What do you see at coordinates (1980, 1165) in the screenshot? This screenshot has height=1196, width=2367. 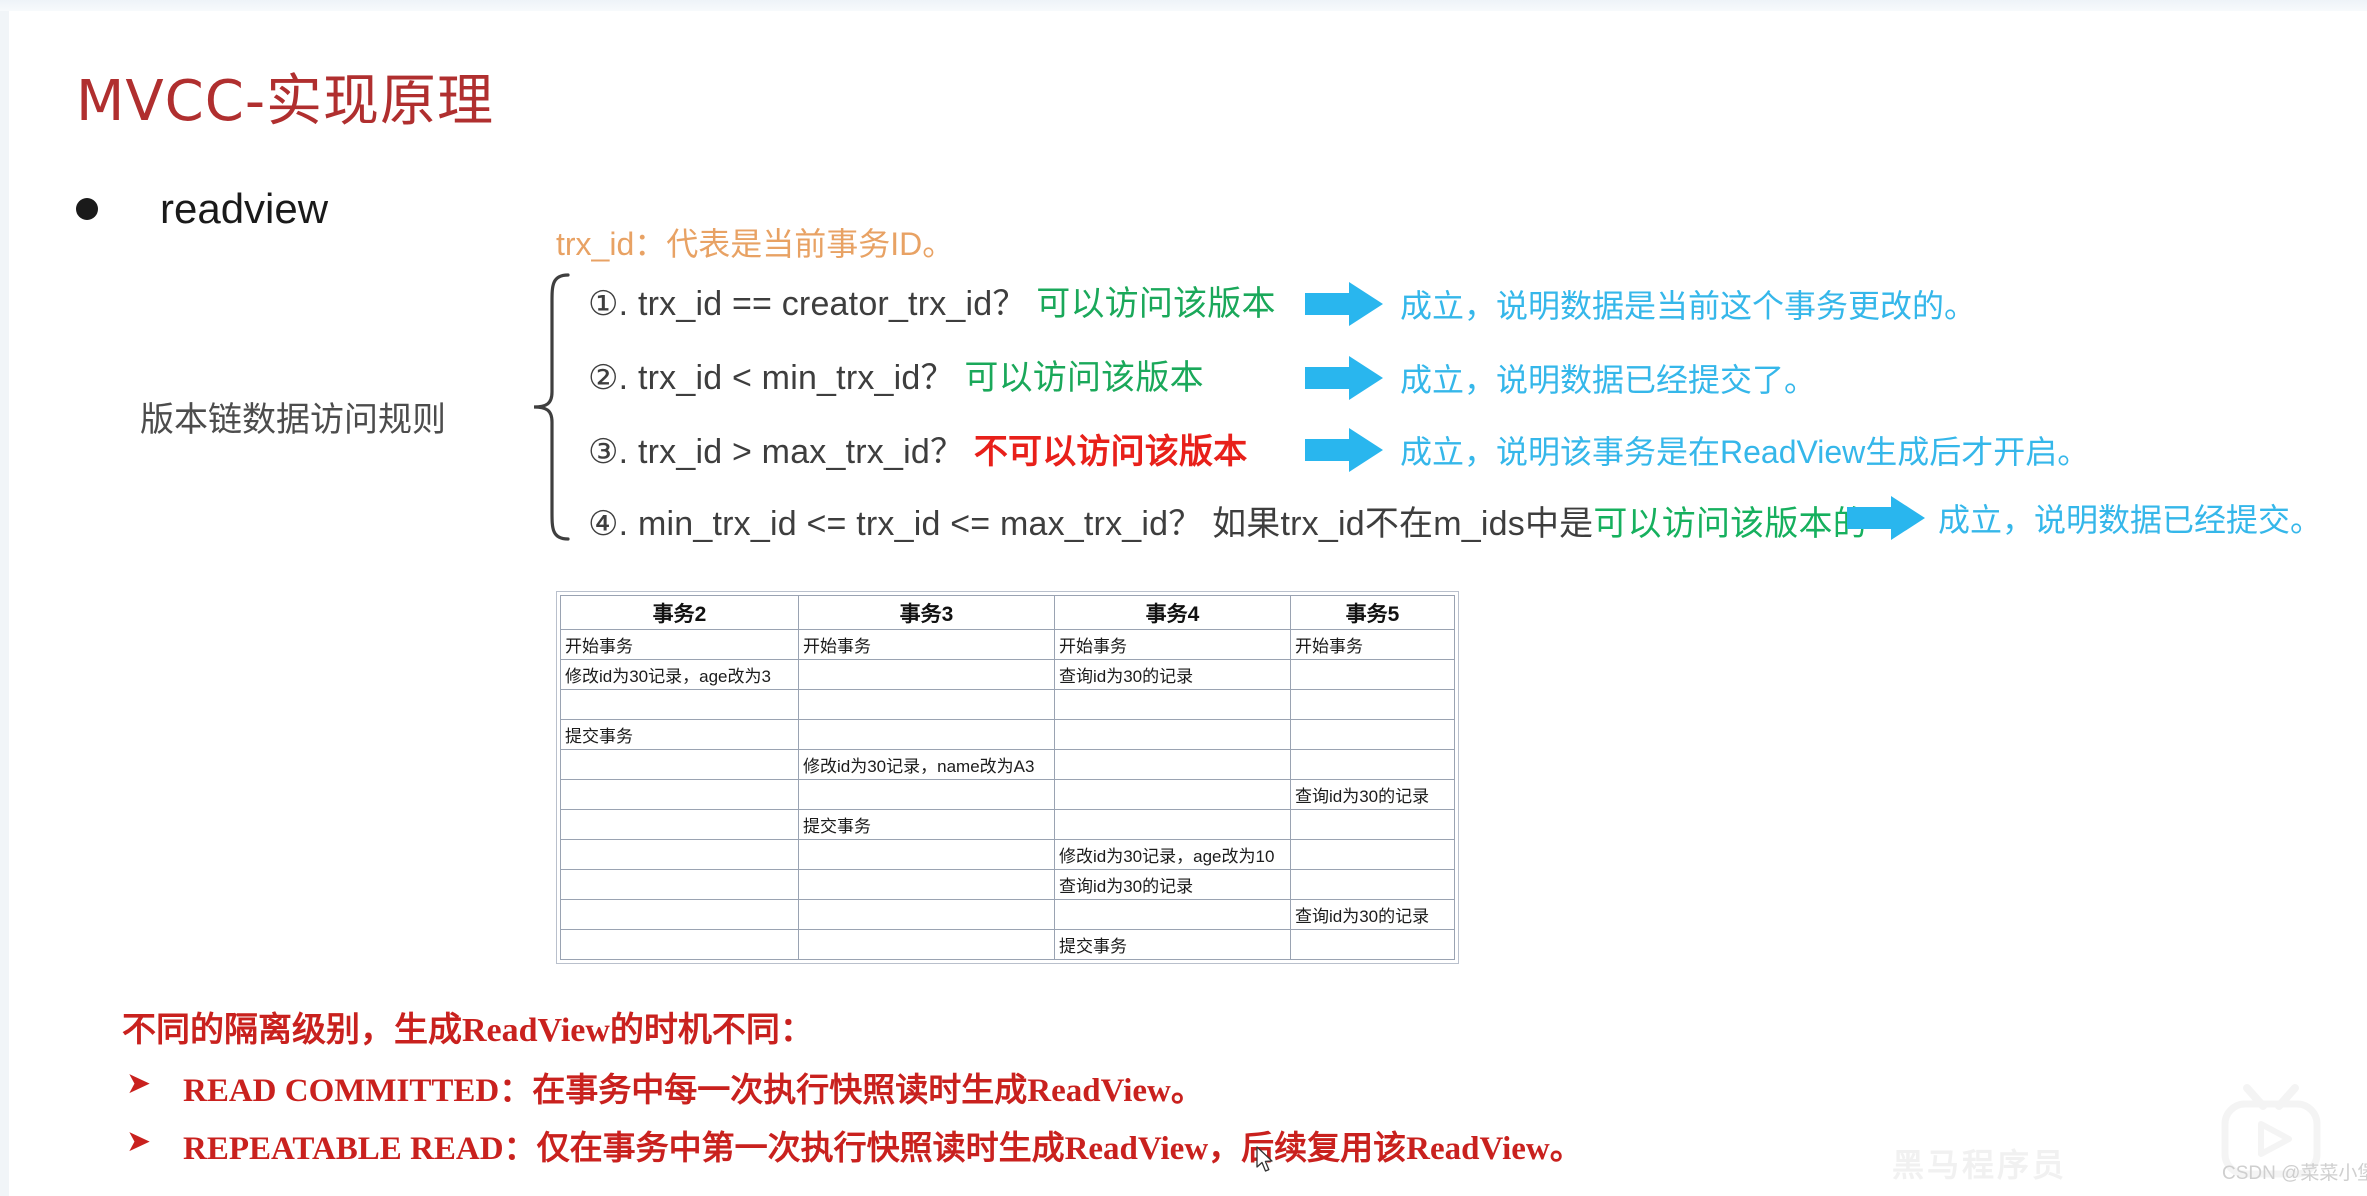 I see `watermark-brand-text: 黑马程序员` at bounding box center [1980, 1165].